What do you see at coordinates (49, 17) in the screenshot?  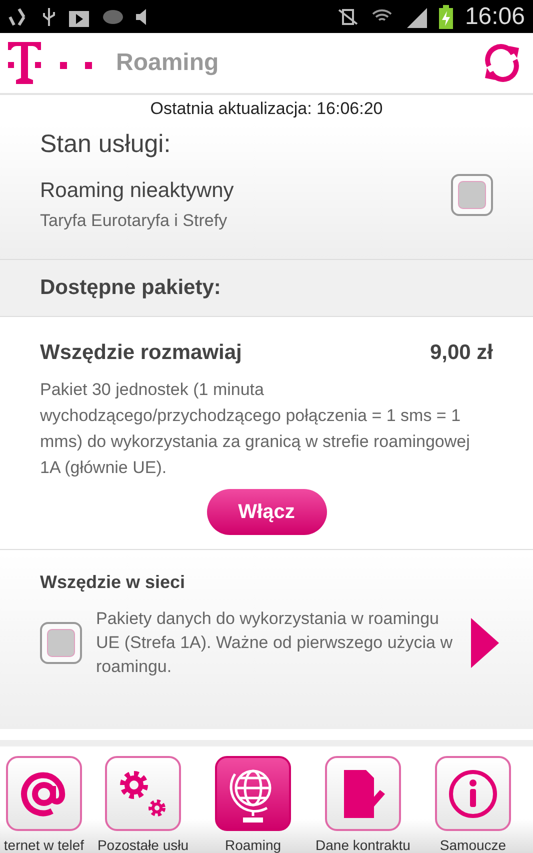 I see `usb-icon` at bounding box center [49, 17].